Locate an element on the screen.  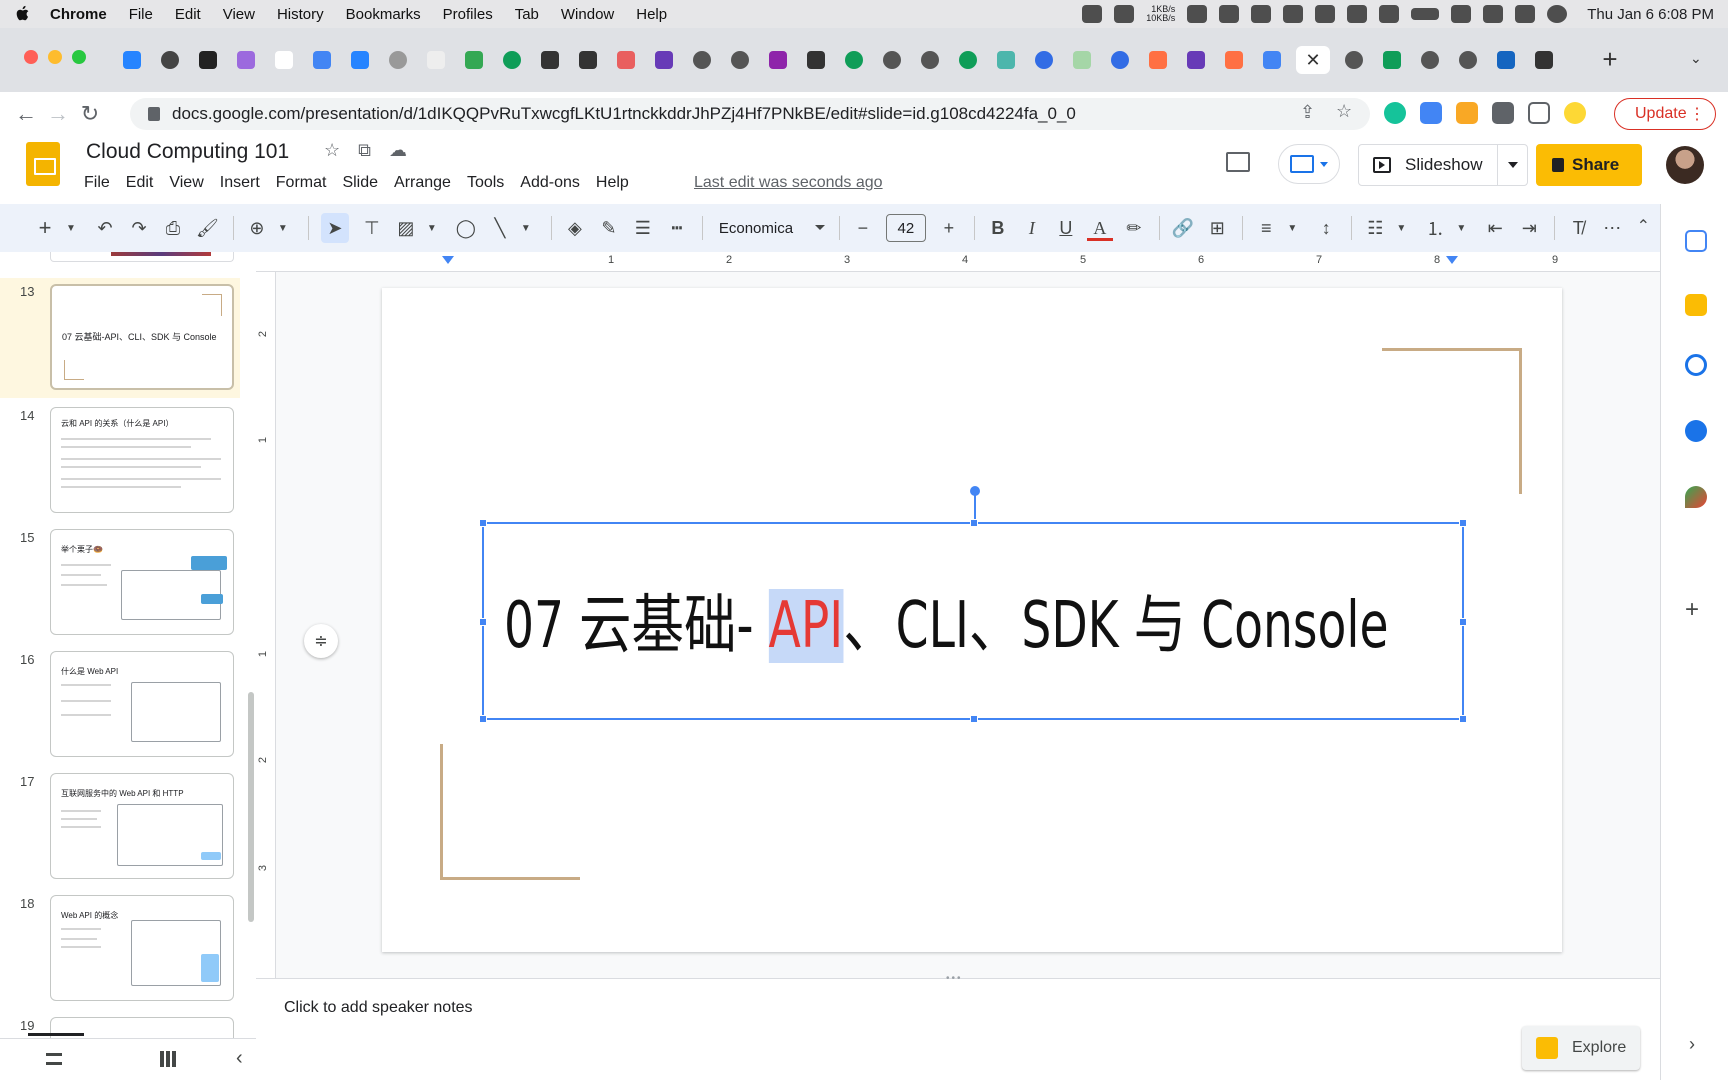
decrease-font-size-icon: − is located at coordinates (863, 228).